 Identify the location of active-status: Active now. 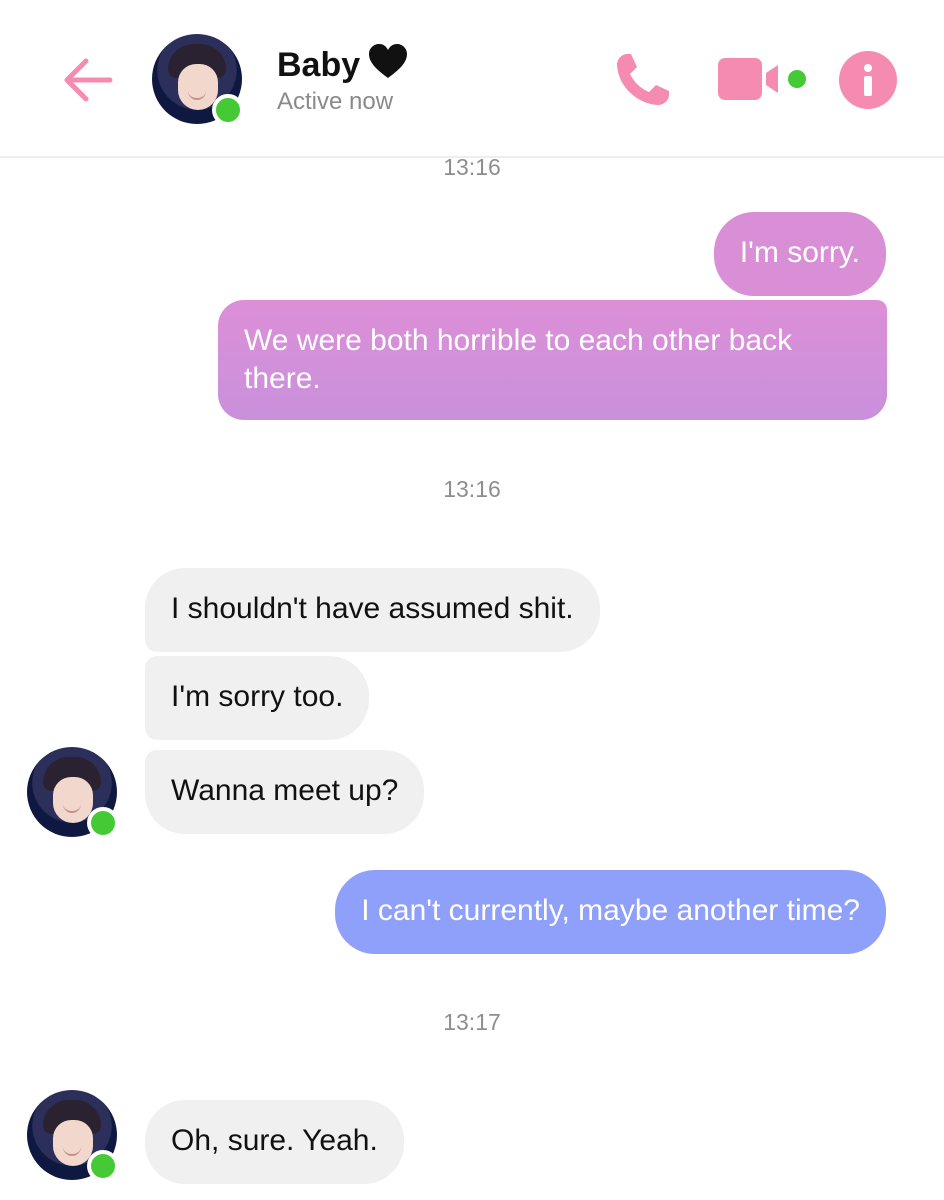
(335, 101).